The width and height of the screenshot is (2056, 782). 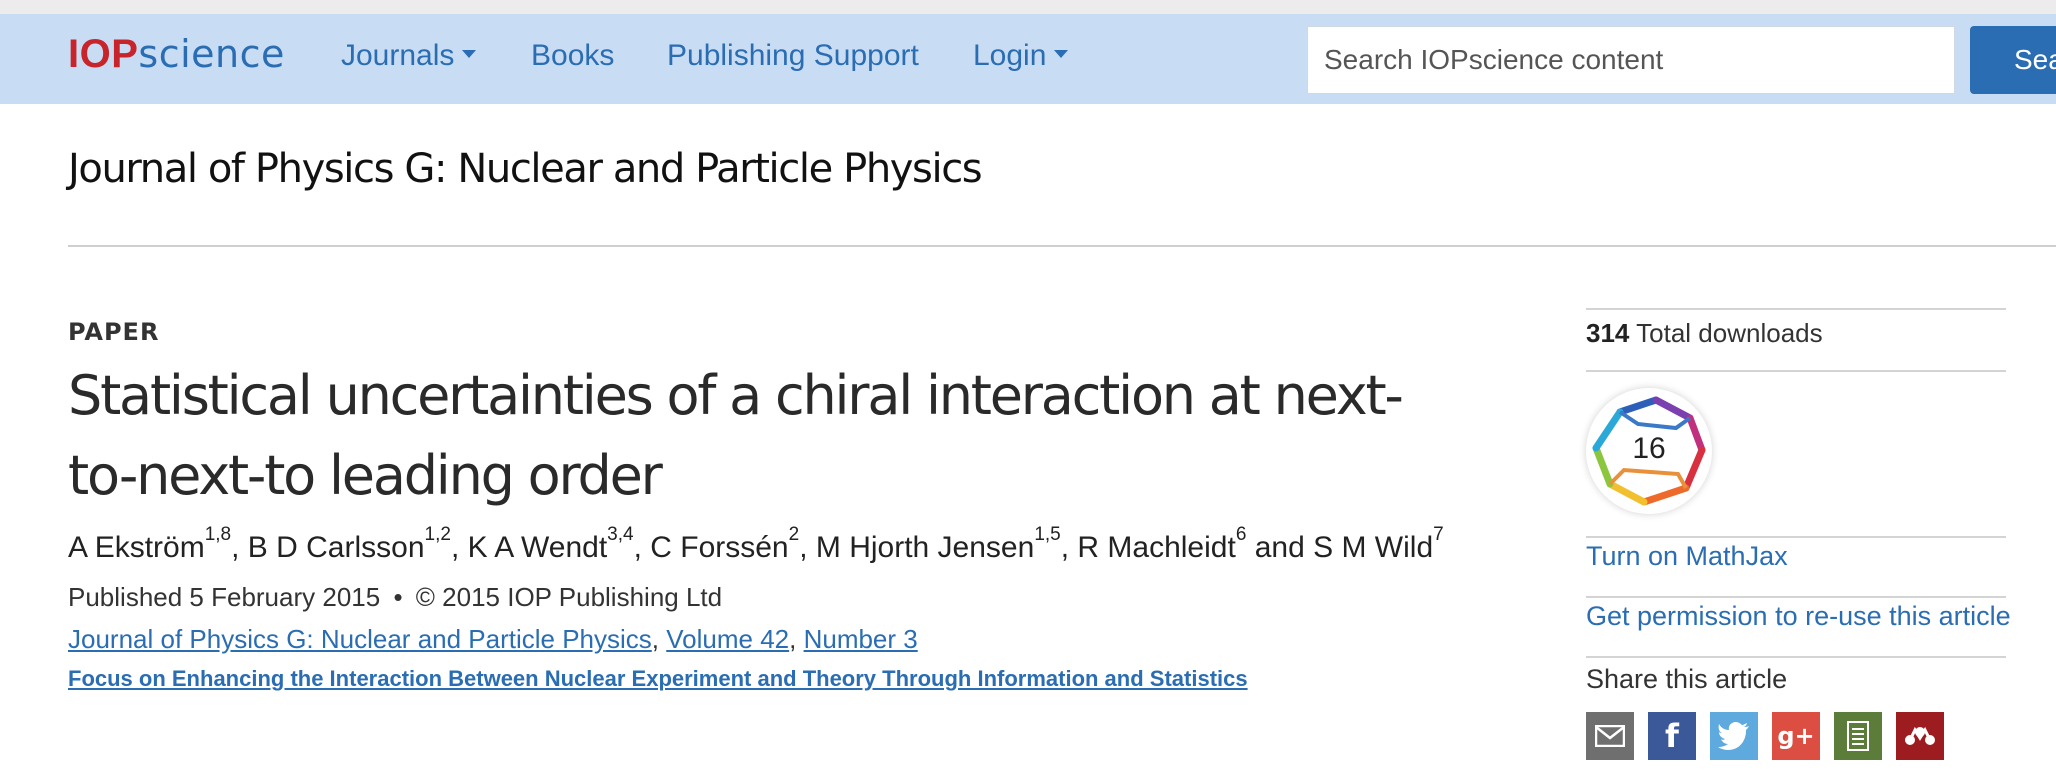 I want to click on search-button: Search, so click(x=2013, y=60).